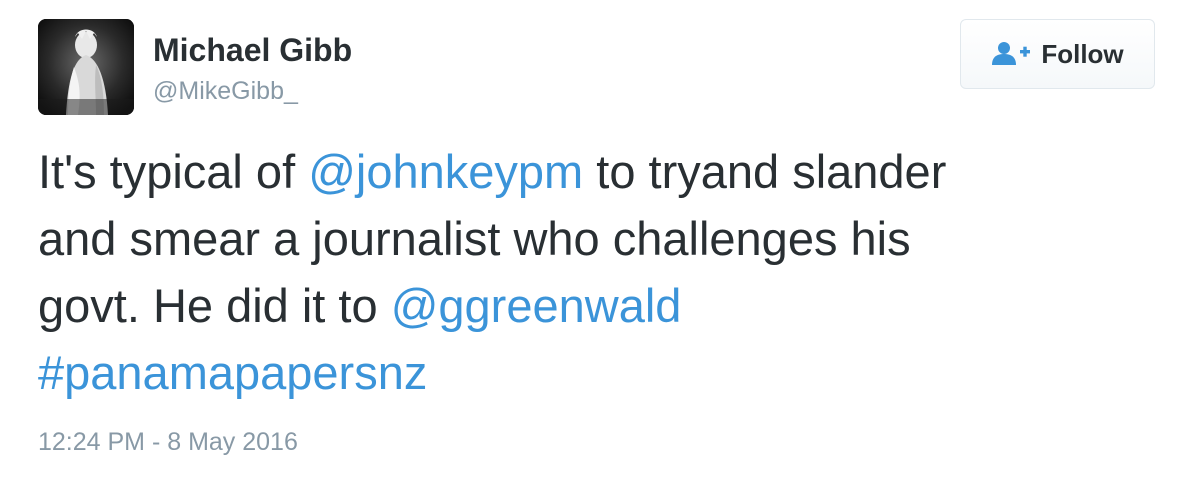 The width and height of the screenshot is (1177, 479). I want to click on avatar, so click(86, 67).